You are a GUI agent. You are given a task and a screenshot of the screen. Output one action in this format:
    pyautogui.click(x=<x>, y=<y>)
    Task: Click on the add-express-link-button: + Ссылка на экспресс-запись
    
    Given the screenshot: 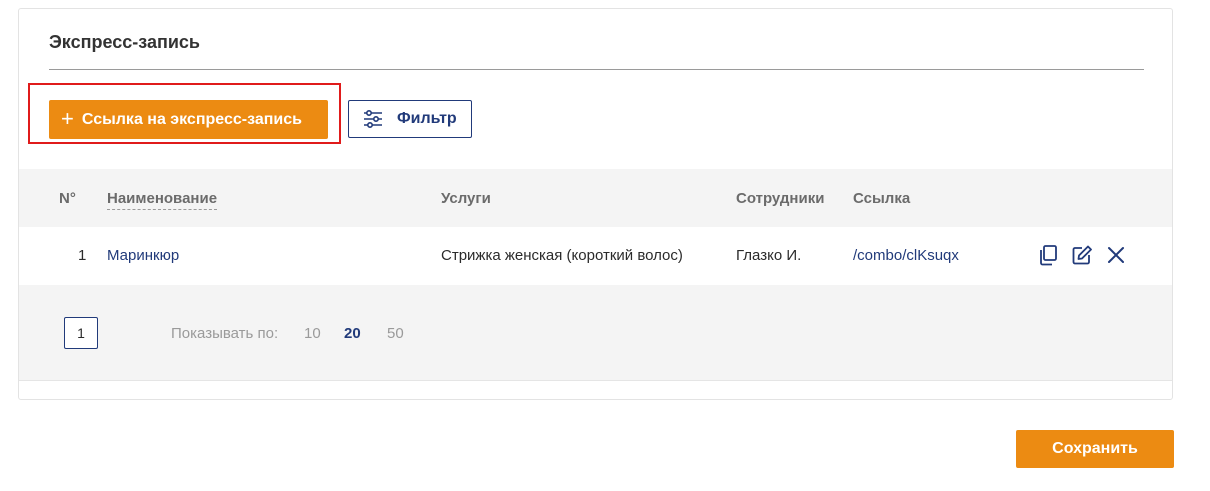 What is the action you would take?
    pyautogui.click(x=188, y=119)
    